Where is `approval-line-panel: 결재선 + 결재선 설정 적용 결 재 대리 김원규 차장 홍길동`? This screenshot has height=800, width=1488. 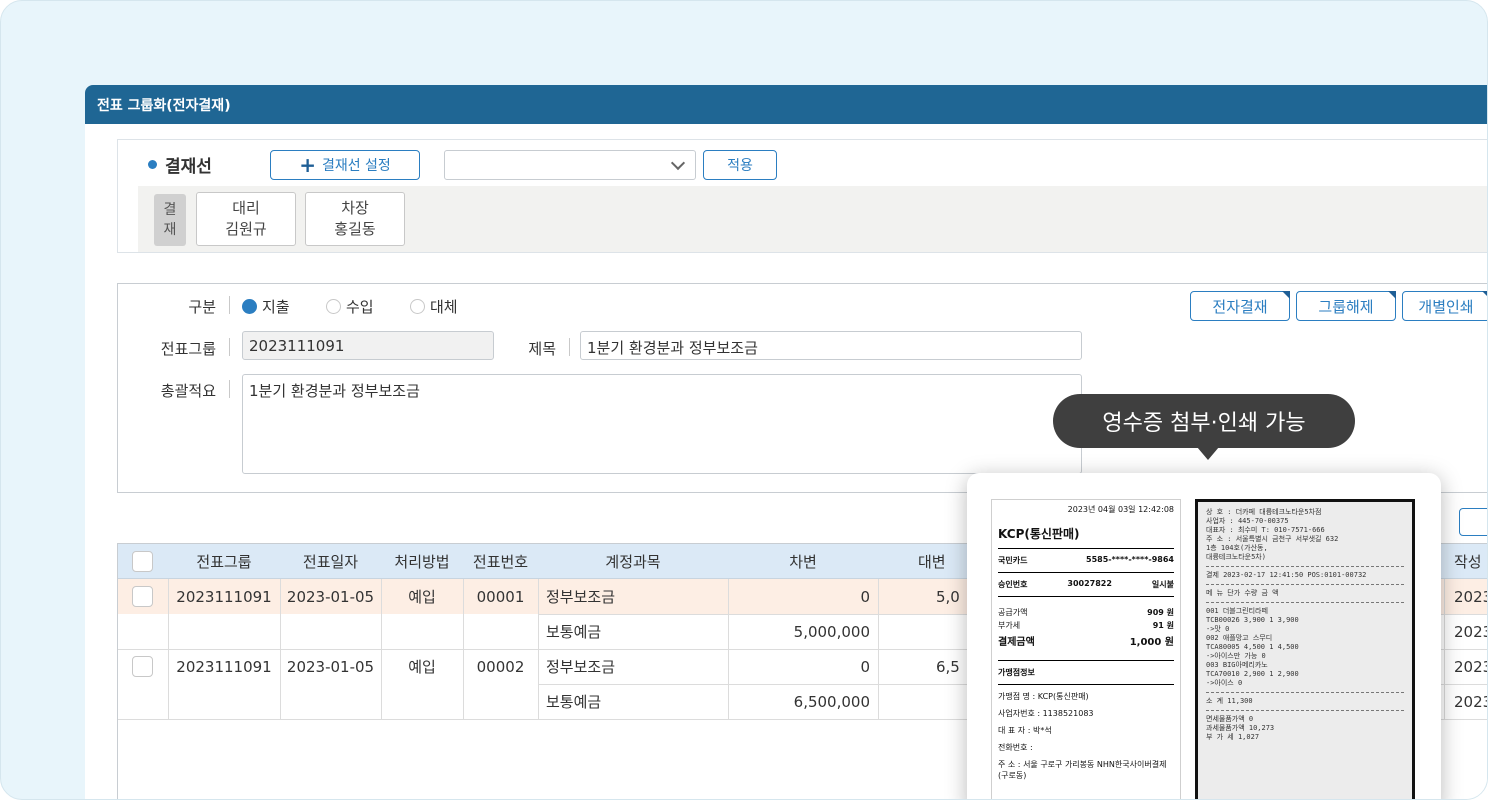 approval-line-panel: 결재선 + 결재선 설정 적용 결 재 대리 김원규 차장 홍길동 is located at coordinates (802, 196).